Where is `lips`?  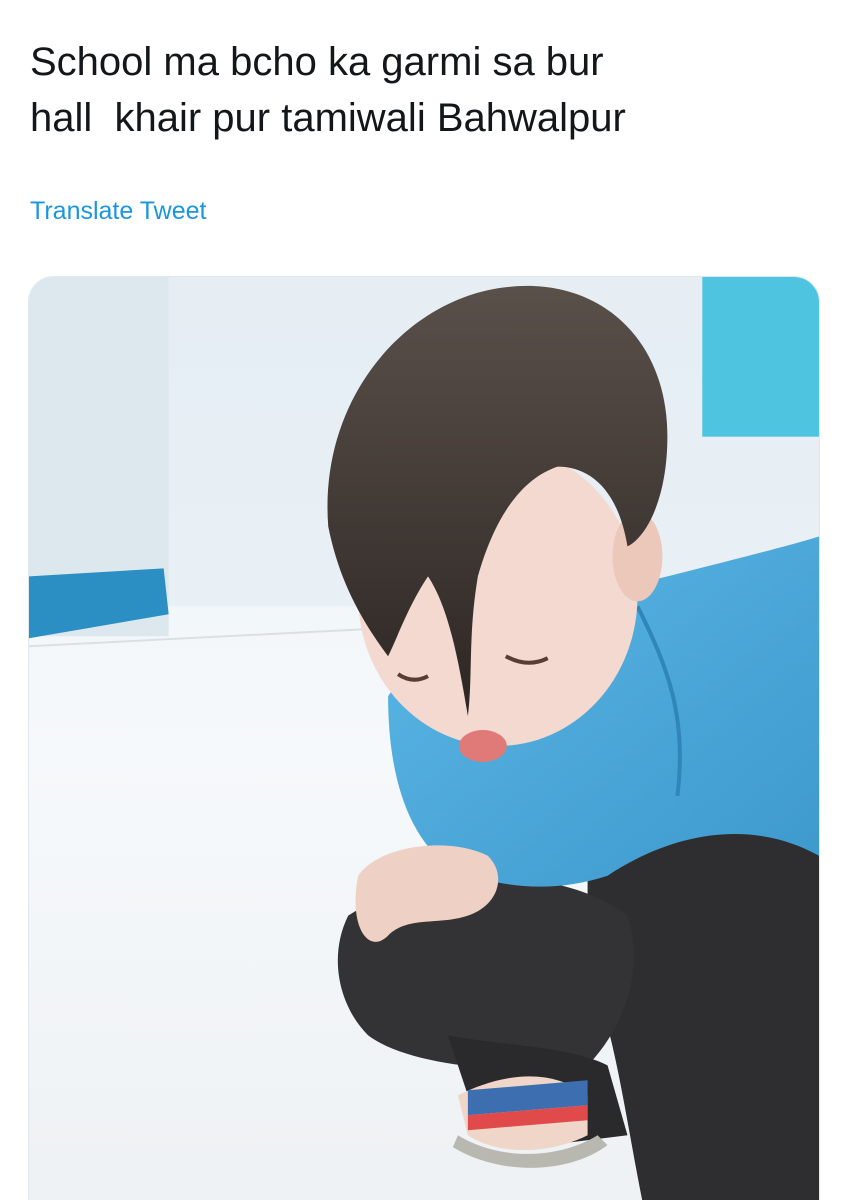
lips is located at coordinates (482, 746).